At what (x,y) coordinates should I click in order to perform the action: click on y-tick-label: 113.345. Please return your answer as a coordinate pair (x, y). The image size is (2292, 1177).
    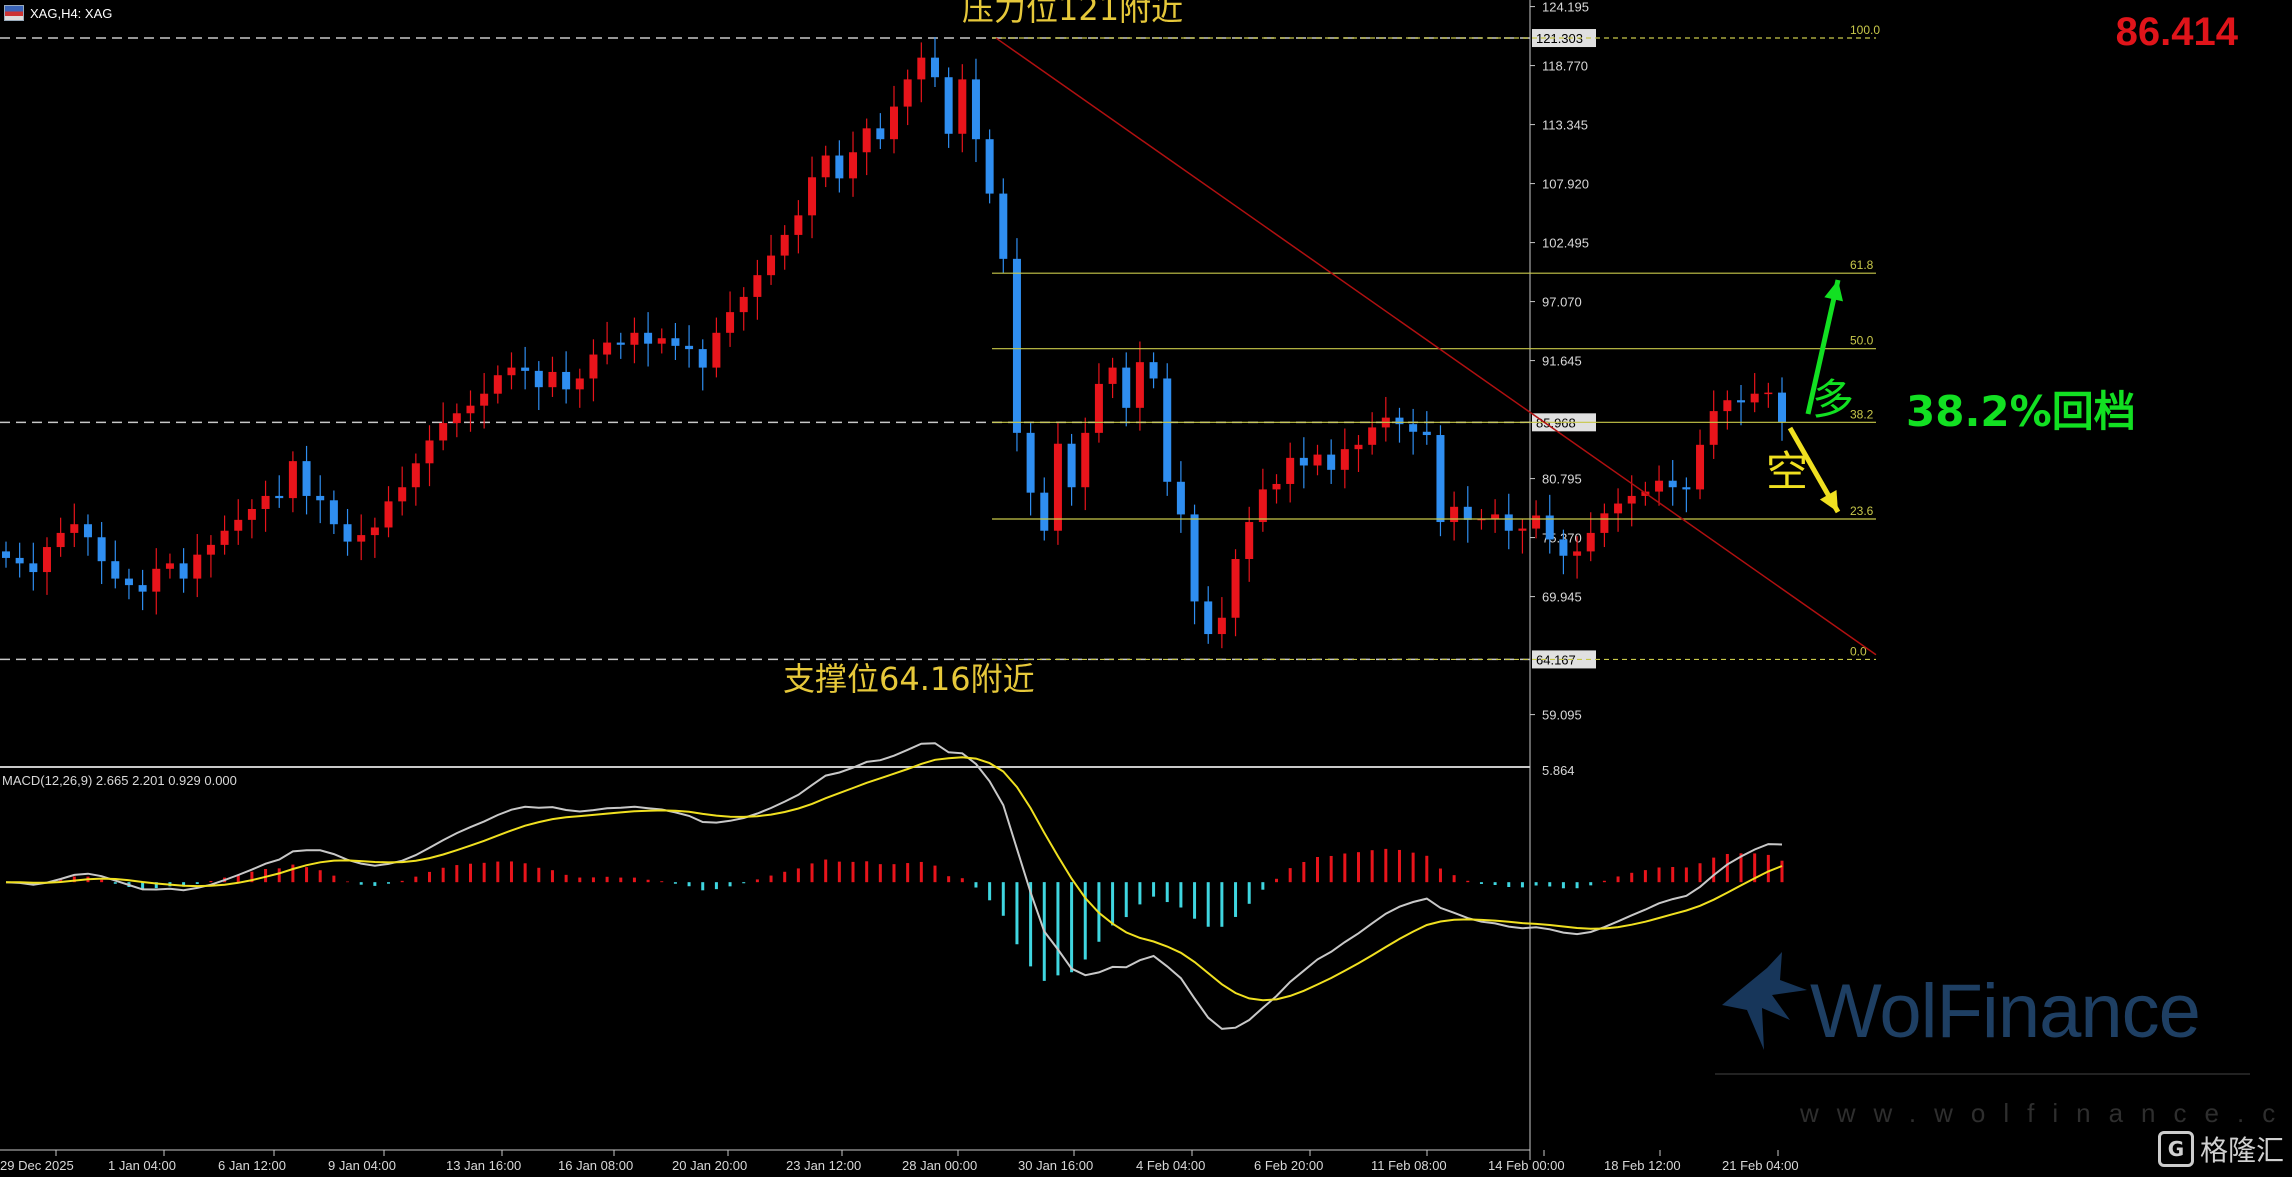
    Looking at the image, I should click on (1565, 125).